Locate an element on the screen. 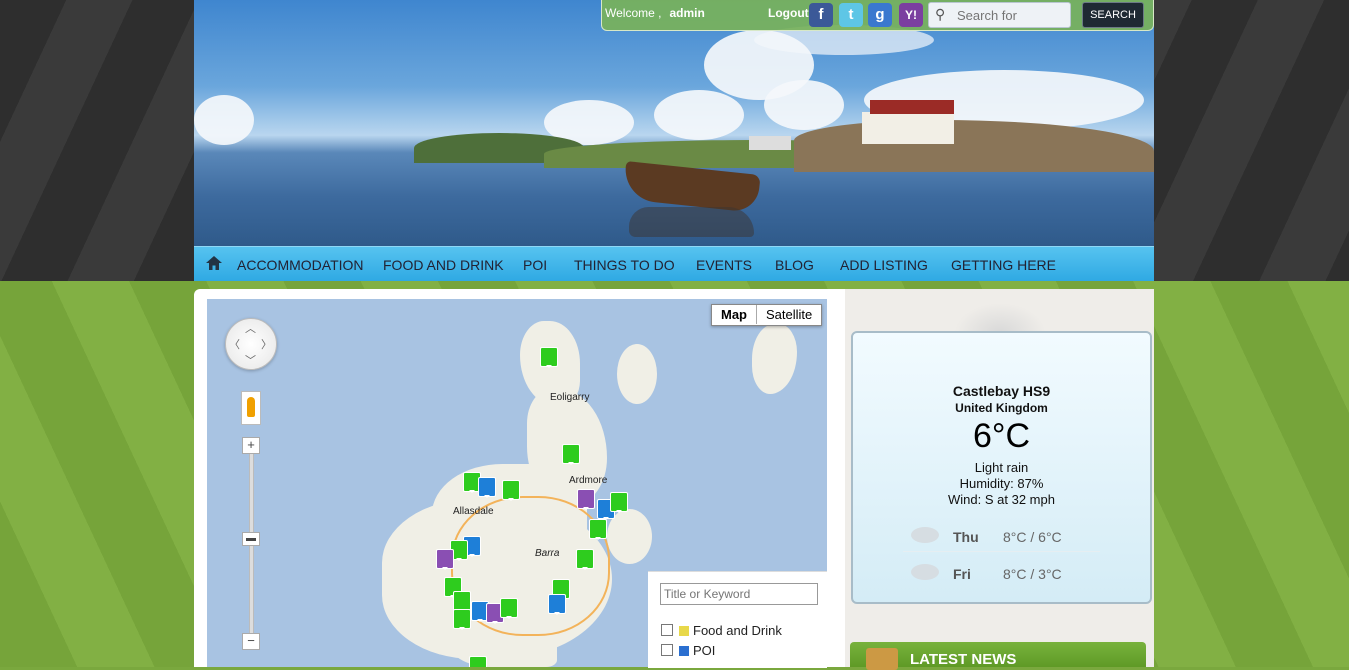 The image size is (1349, 670). nav-getting-here: GETTING HERE is located at coordinates (1003, 265).